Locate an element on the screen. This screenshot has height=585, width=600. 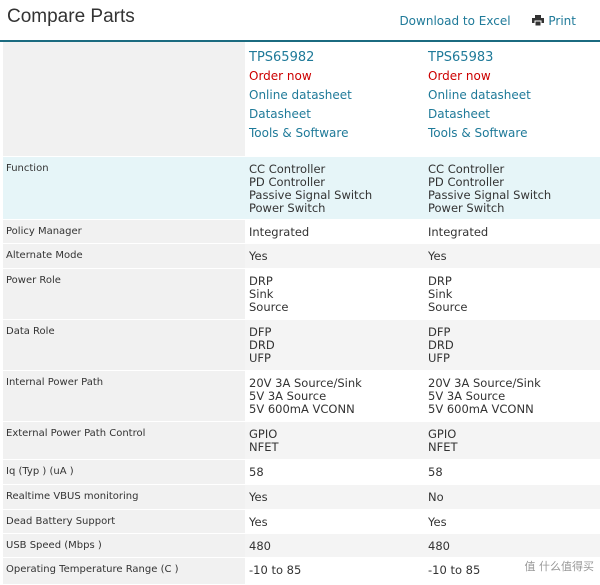
table-row: Policy Manager Integrated Integrated is located at coordinates (301, 232).